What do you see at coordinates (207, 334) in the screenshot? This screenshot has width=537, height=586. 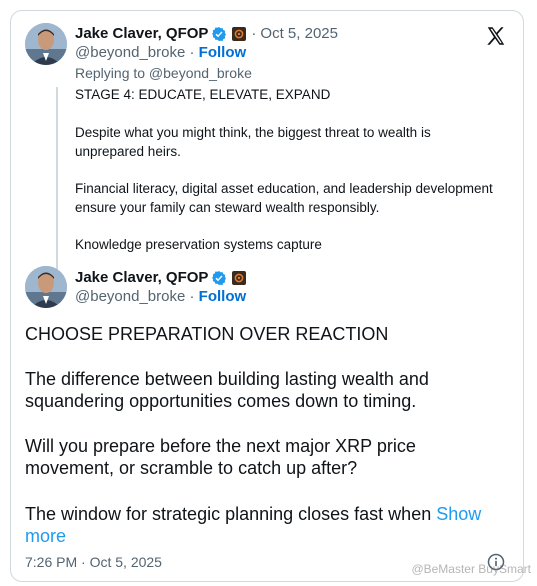 I see `tweet2-line-1: CHOOSE PREPARATION OVER REACTION` at bounding box center [207, 334].